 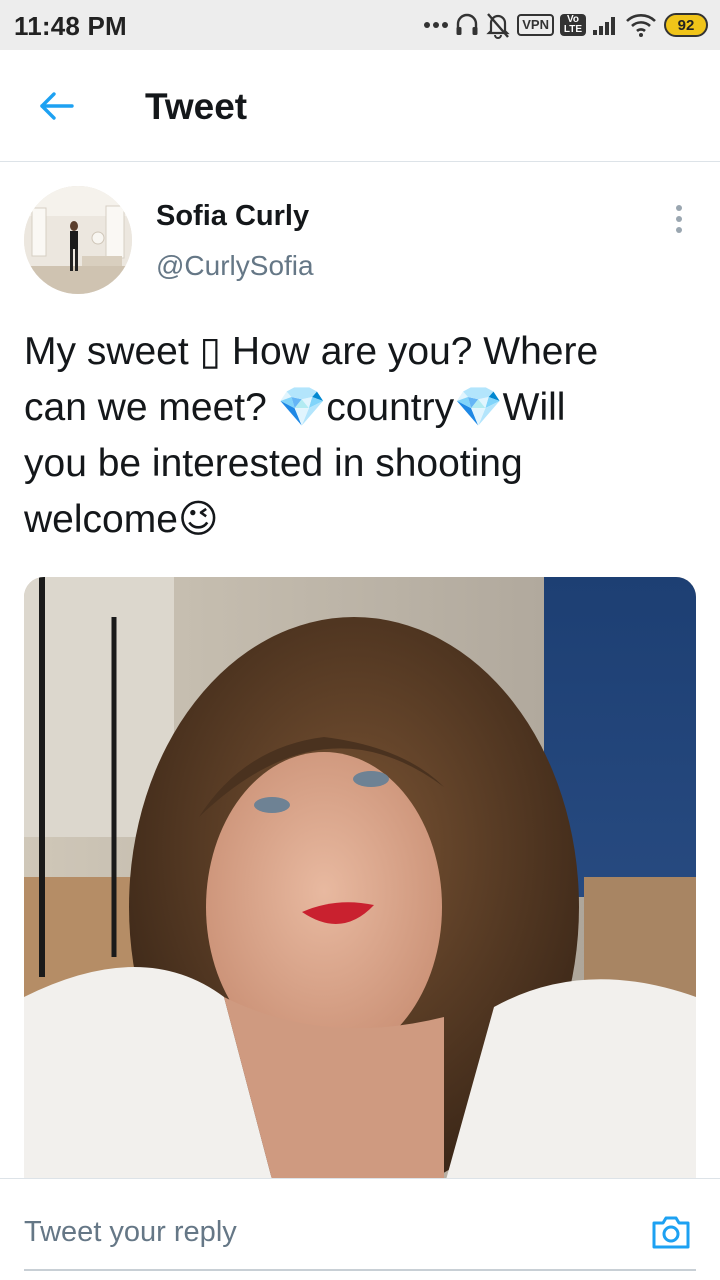 I want to click on reply-divider, so click(x=360, y=1270).